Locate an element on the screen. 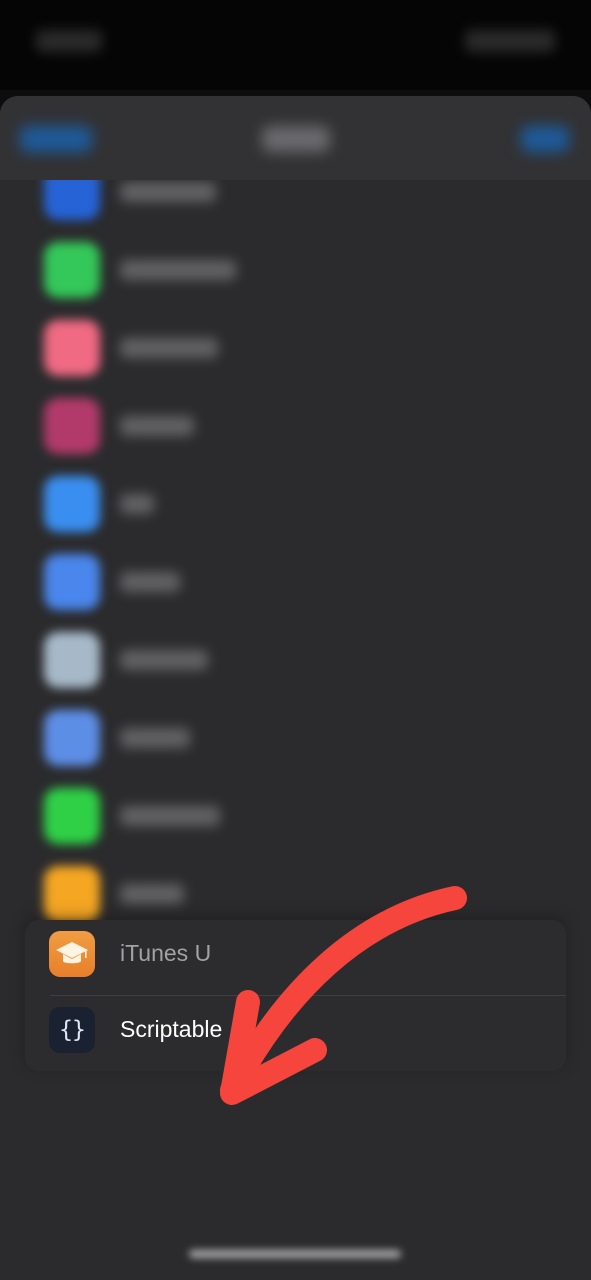 This screenshot has height=1280, width=591. app-list-card: iTunes U {} Scriptable is located at coordinates (295, 995).